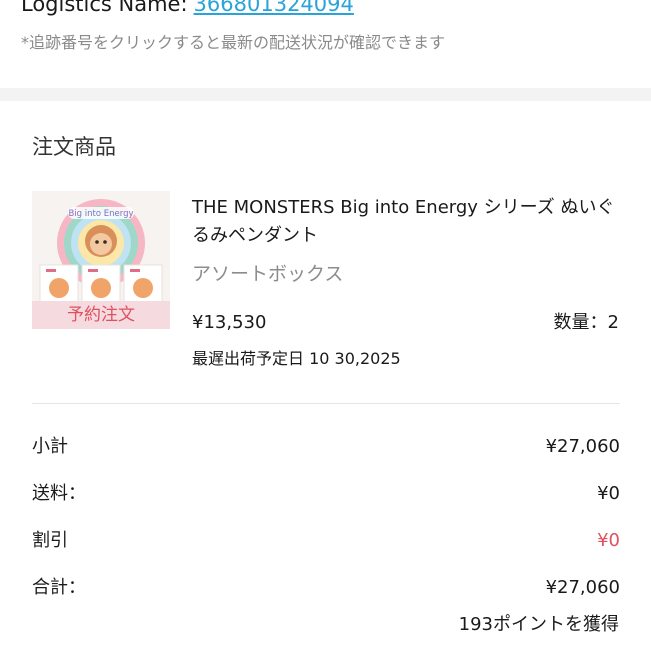  What do you see at coordinates (59, 587) in the screenshot?
I see `total-label: 合計：` at bounding box center [59, 587].